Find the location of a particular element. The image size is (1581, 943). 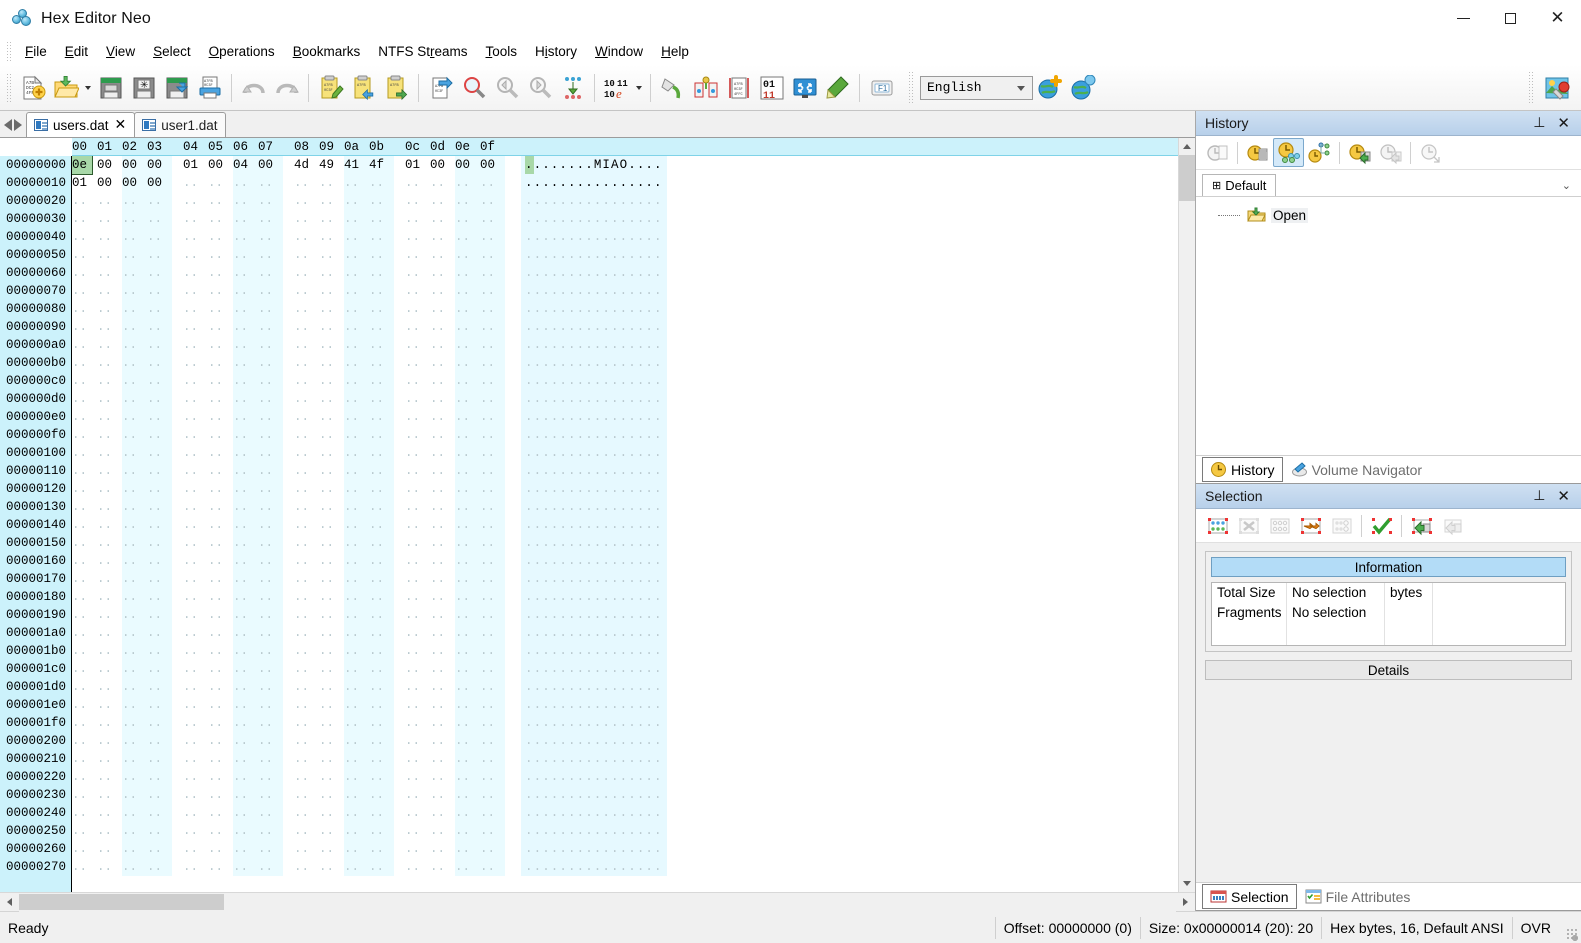

selection-import-icon is located at coordinates (1452, 525).